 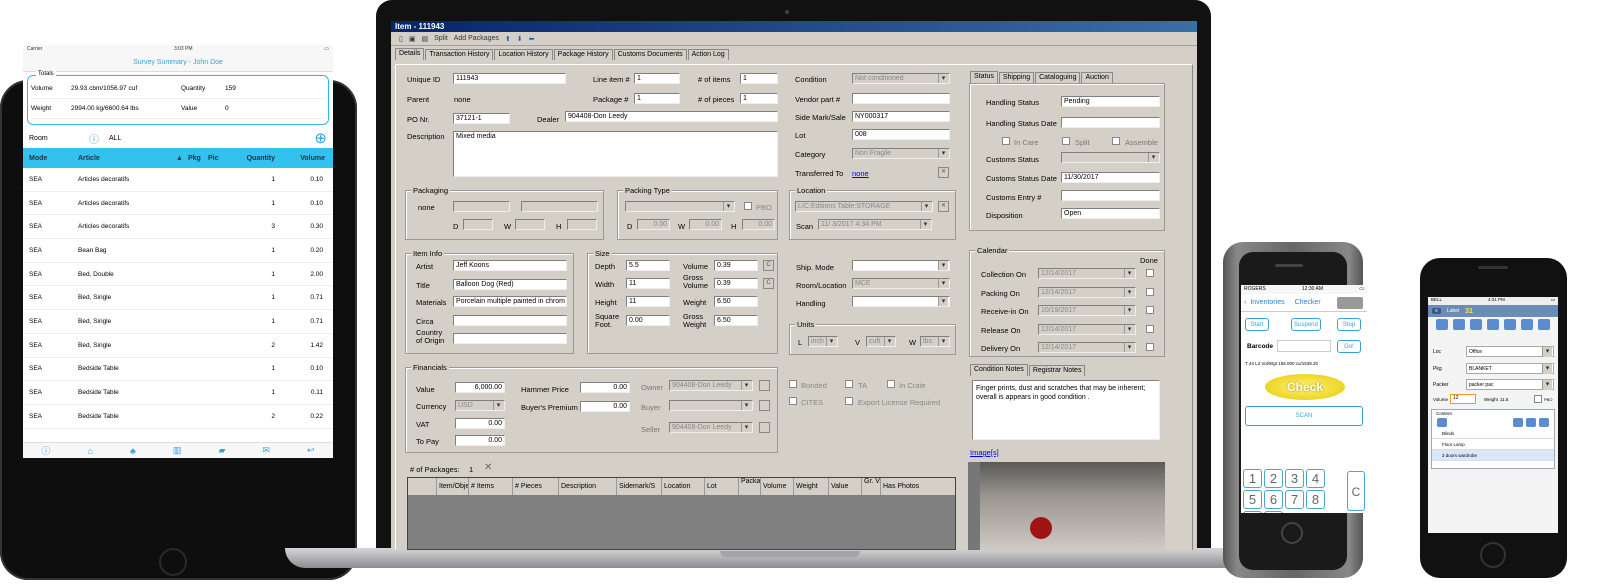 I want to click on gross-weight-field: 6.50, so click(x=736, y=320).